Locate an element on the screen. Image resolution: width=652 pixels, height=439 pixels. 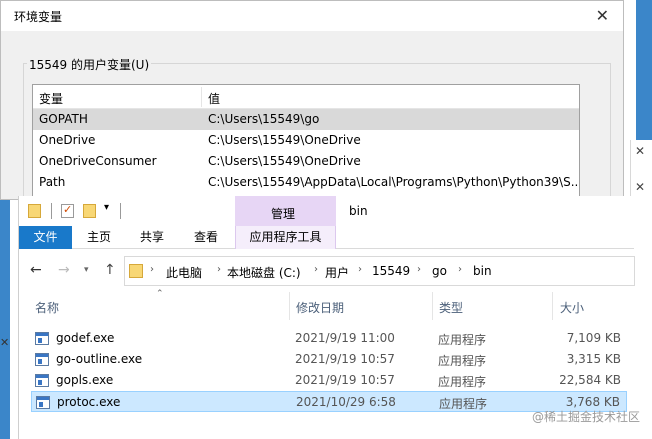
column-header-name: 名称 is located at coordinates (47, 307).